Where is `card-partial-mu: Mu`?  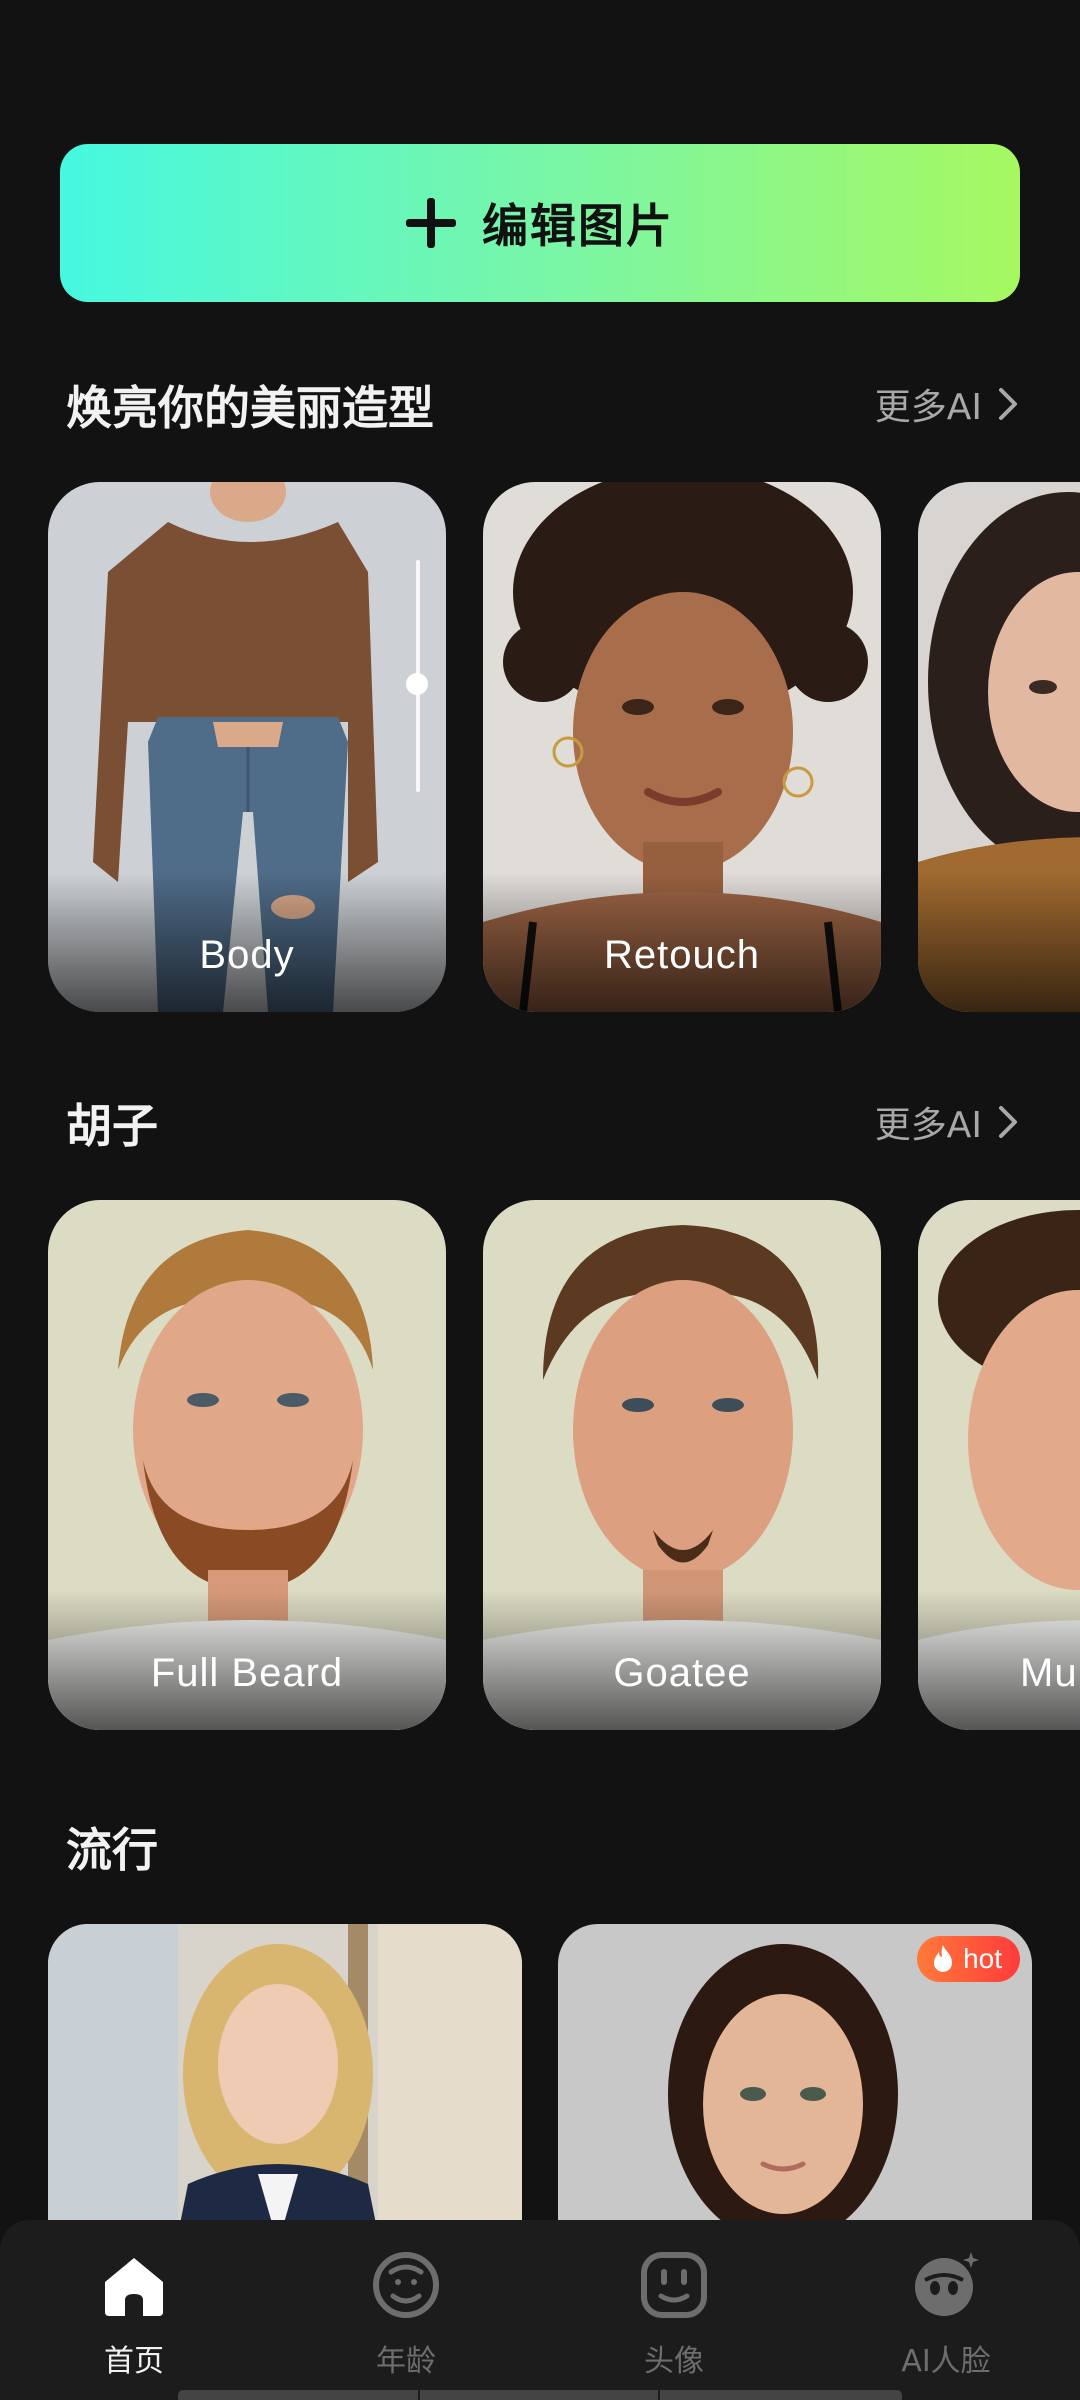 card-partial-mu: Mu is located at coordinates (999, 1465).